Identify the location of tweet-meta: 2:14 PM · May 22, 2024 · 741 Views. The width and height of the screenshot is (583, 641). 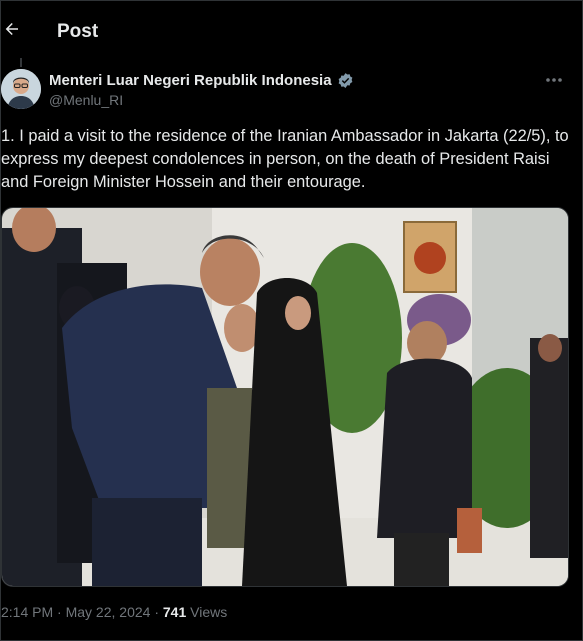
(114, 612).